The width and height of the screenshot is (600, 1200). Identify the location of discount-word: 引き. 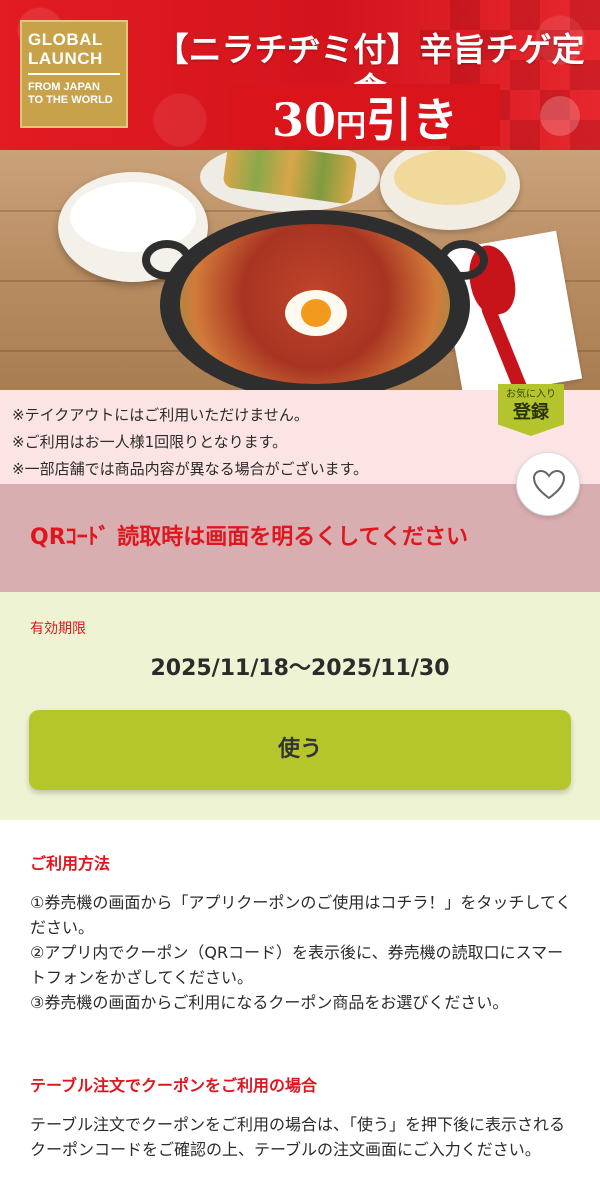
(412, 120).